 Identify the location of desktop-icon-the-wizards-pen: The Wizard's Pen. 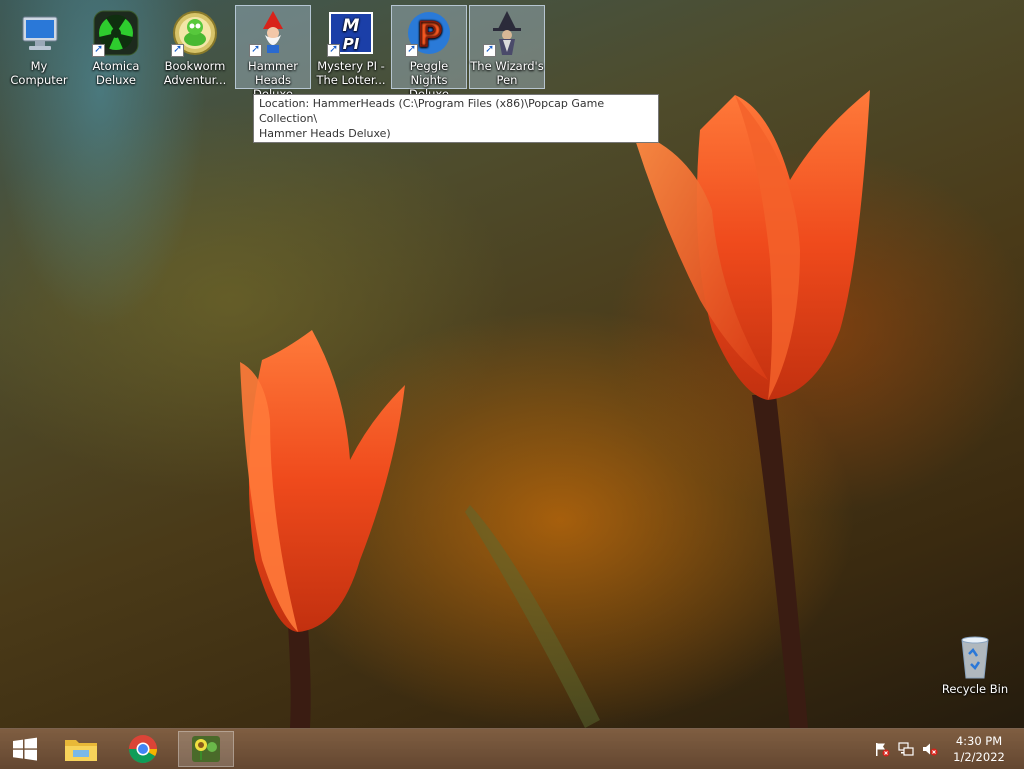
(507, 47).